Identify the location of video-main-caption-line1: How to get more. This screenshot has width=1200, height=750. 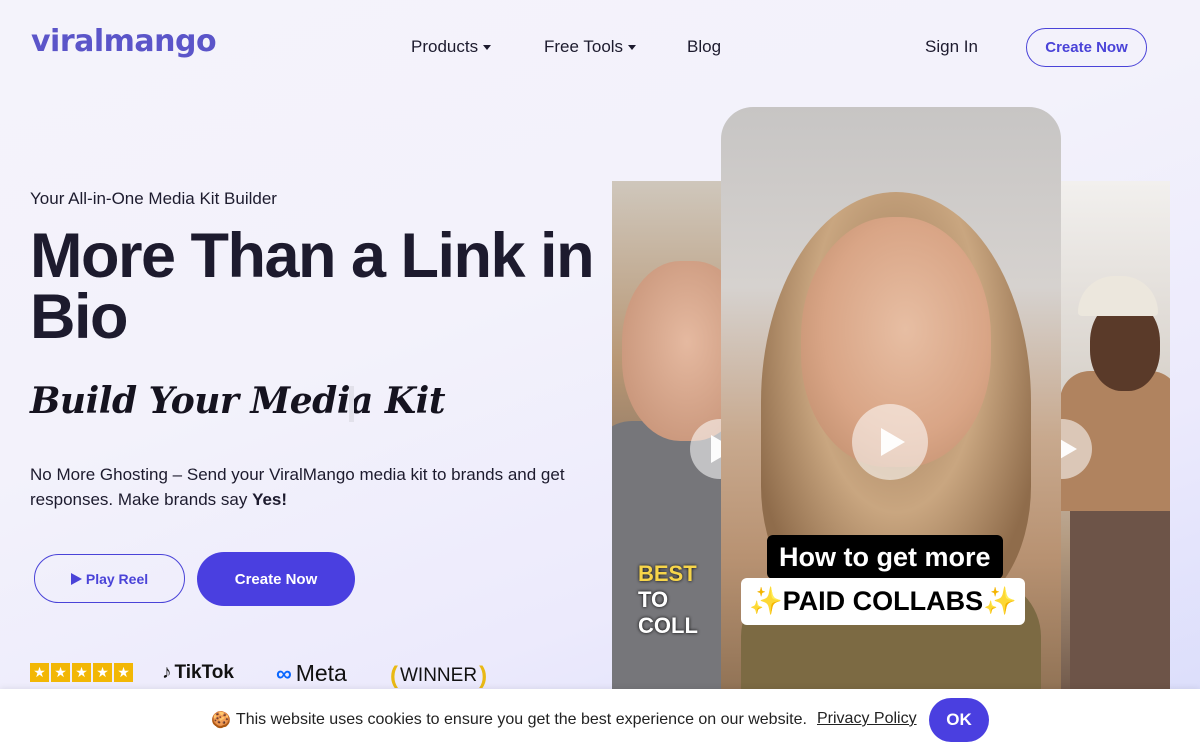
(885, 557).